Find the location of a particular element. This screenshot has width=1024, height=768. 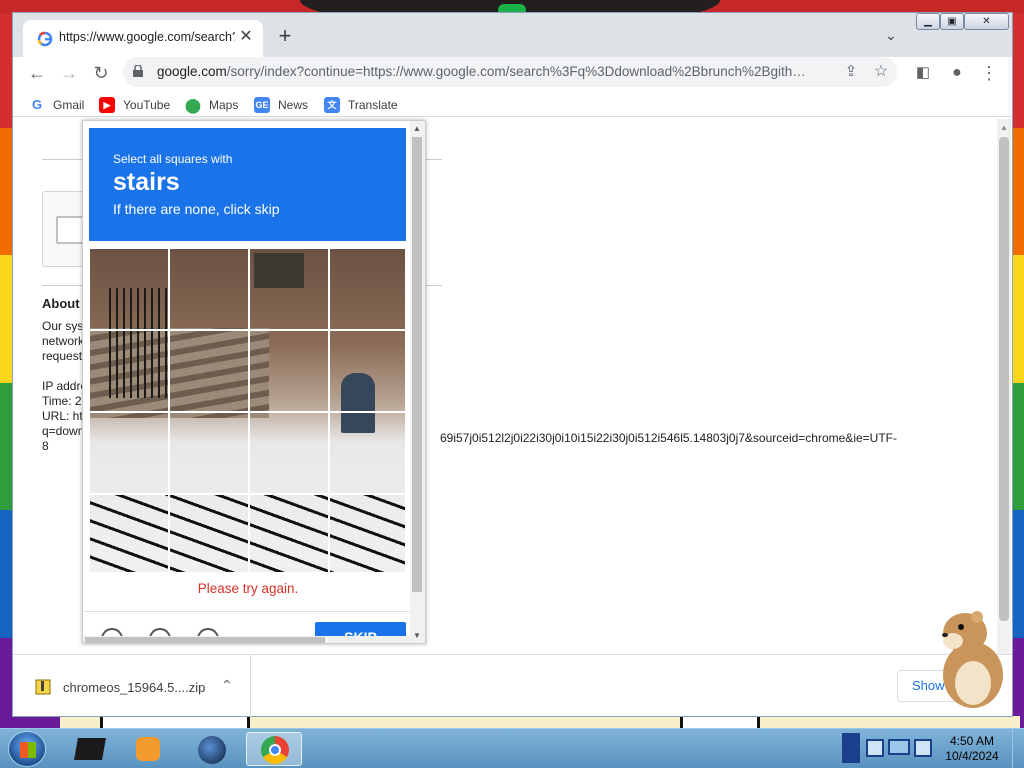

maximize-button: ▣ is located at coordinates (952, 21).